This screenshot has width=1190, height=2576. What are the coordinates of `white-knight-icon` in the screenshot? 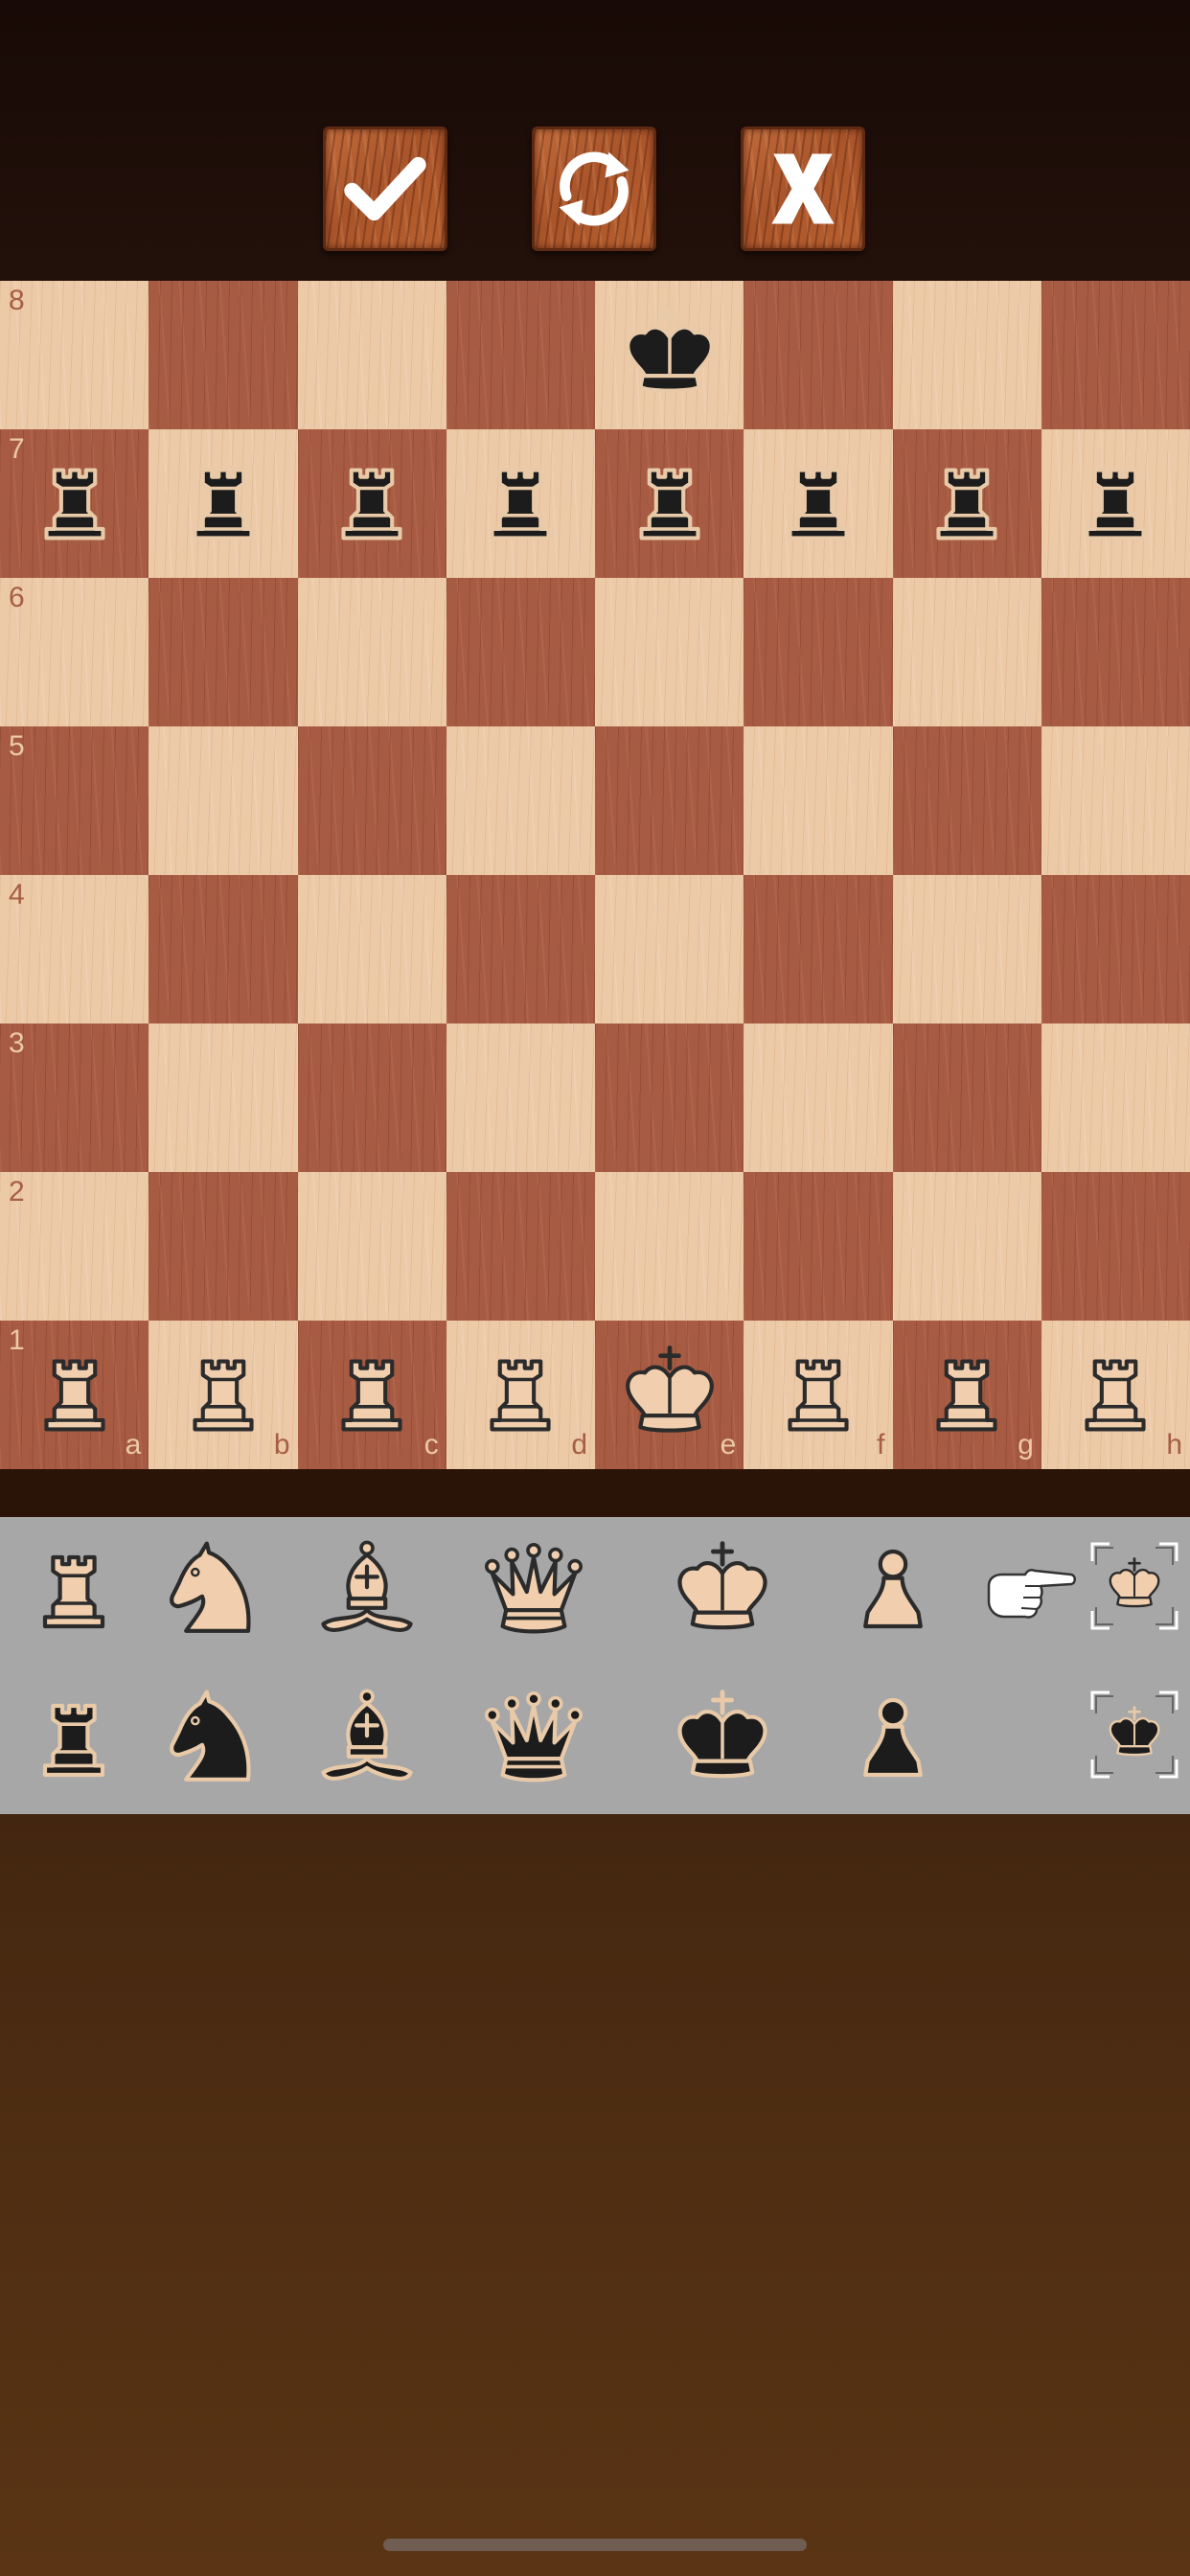 It's located at (214, 1591).